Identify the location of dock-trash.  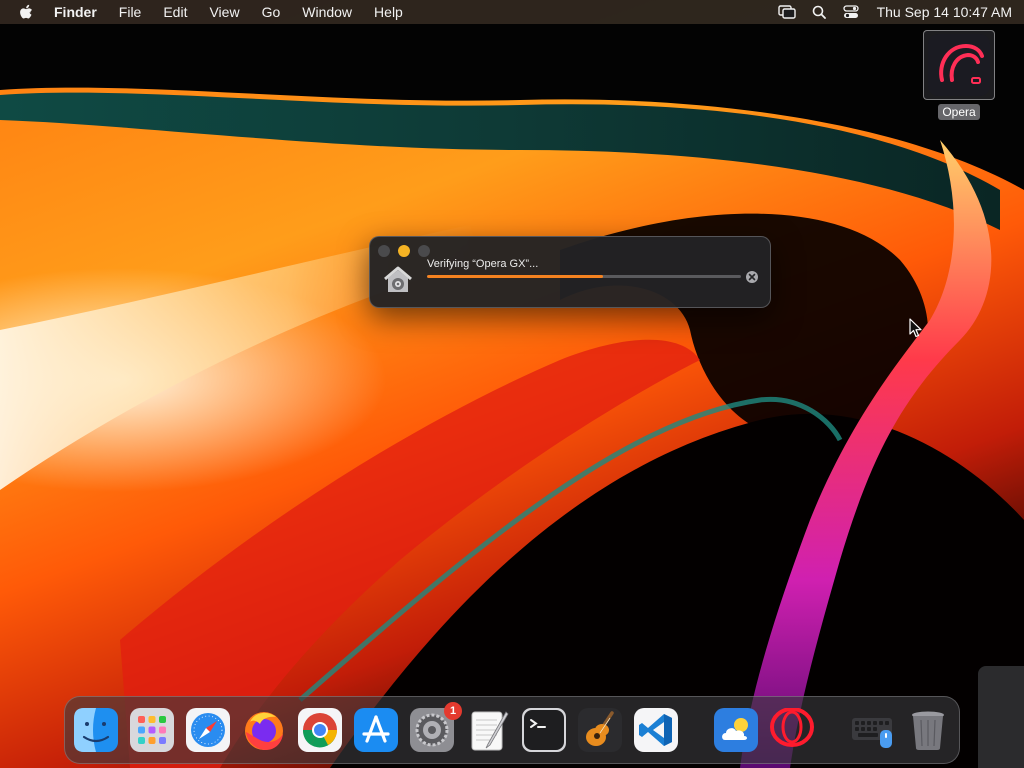
(928, 730).